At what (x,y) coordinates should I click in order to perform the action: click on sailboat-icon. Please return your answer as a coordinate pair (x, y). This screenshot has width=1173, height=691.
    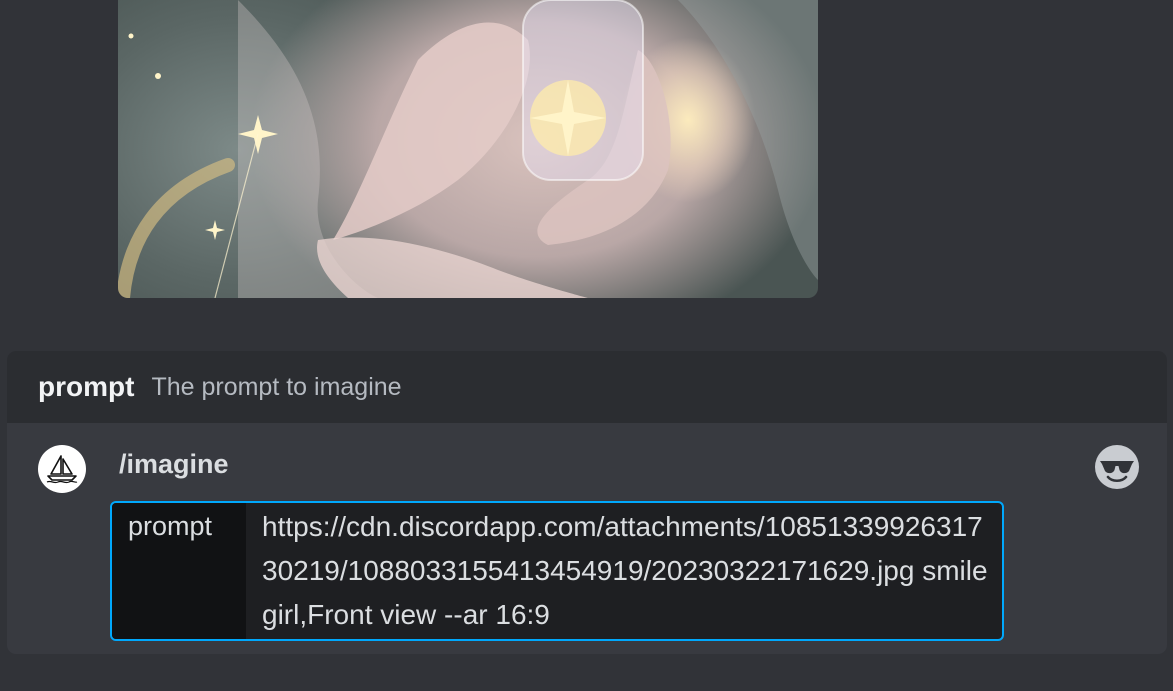
    Looking at the image, I should click on (62, 469).